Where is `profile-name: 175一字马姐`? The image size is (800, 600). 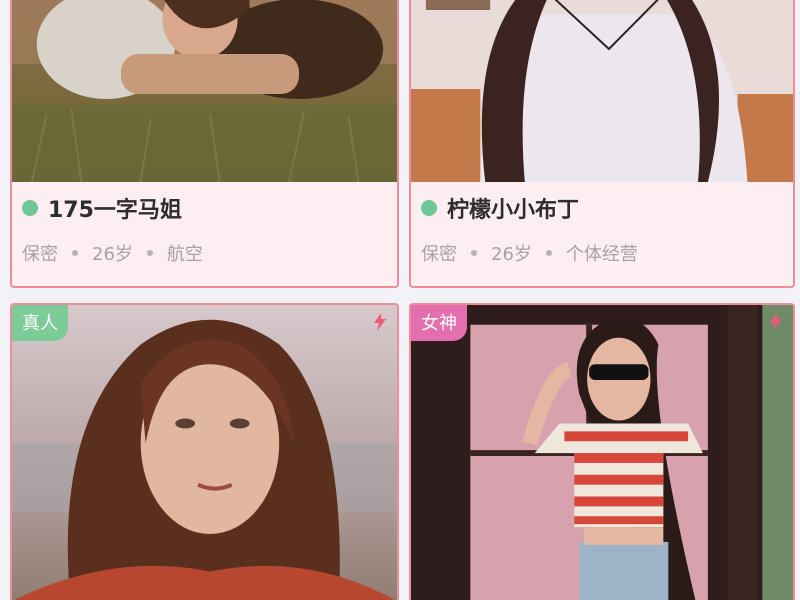
profile-name: 175一字马姐 is located at coordinates (115, 208).